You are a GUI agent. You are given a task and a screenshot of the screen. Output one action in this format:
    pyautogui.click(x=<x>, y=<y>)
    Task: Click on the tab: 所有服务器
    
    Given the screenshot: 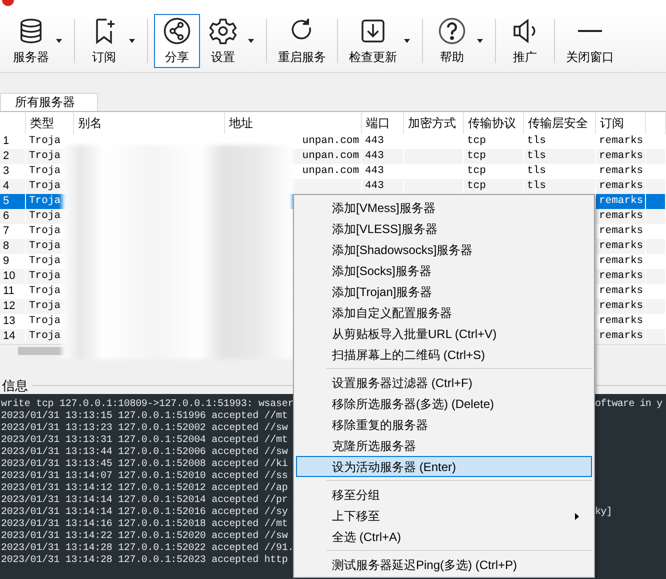 What is the action you would take?
    pyautogui.click(x=49, y=102)
    